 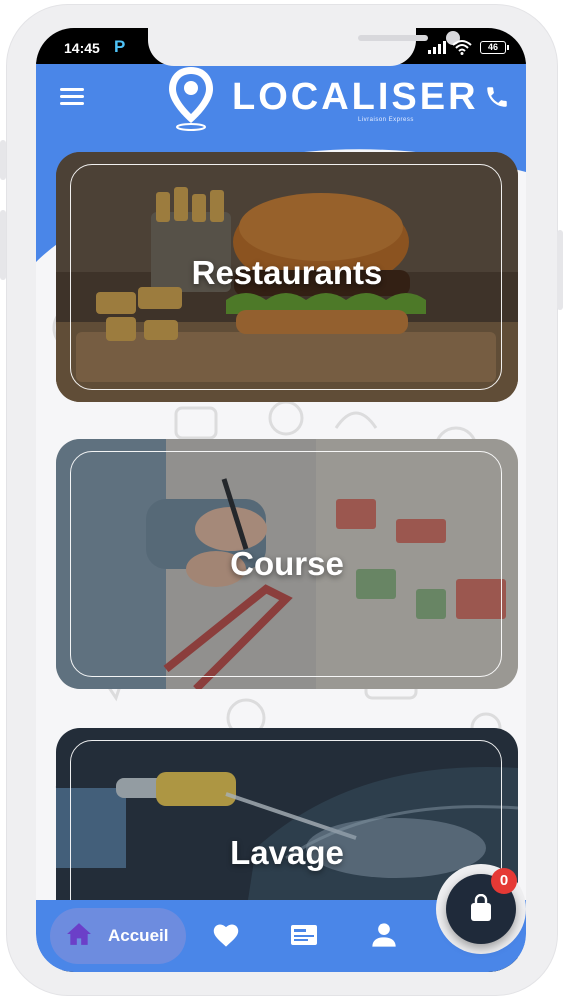 What do you see at coordinates (74, 97) in the screenshot?
I see `hamburger-menu-icon` at bounding box center [74, 97].